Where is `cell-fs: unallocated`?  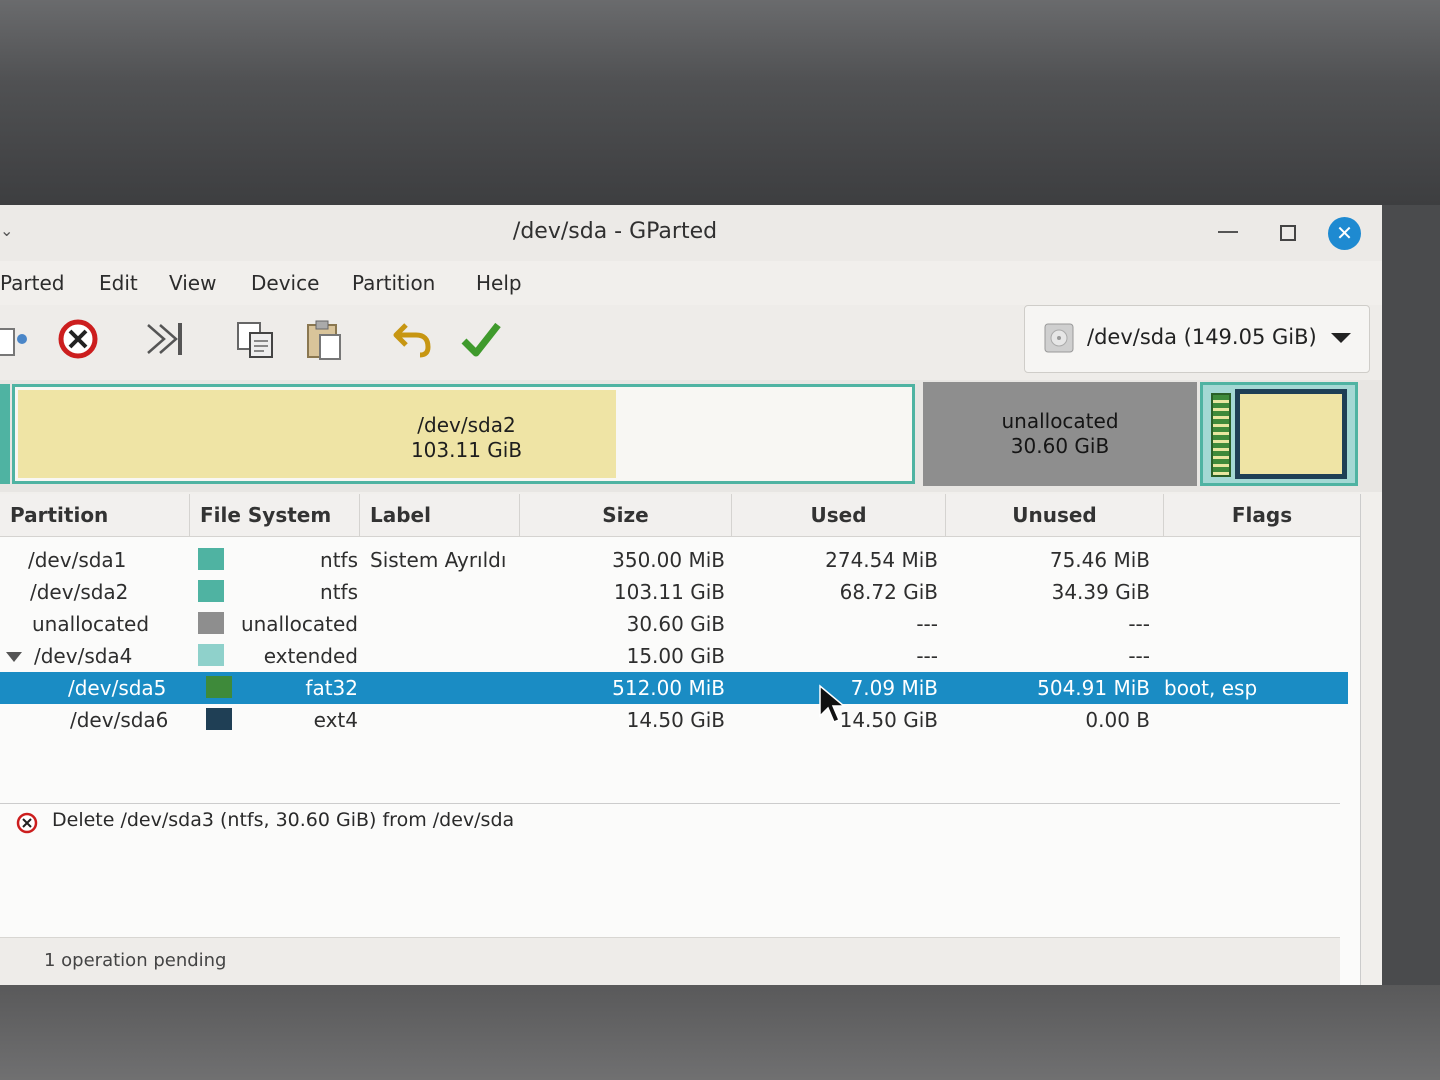
cell-fs: unallocated is located at coordinates (299, 624).